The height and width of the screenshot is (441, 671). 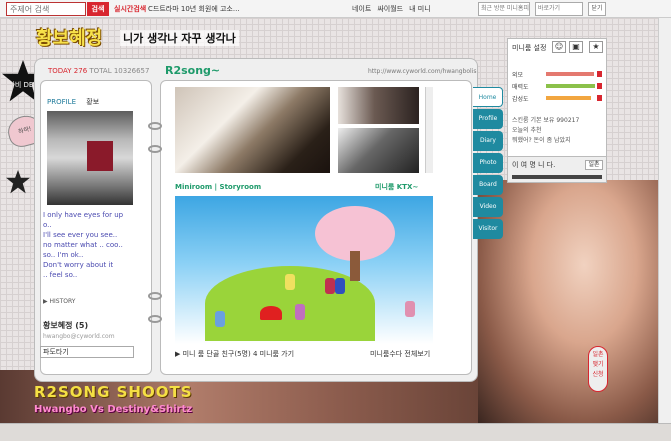 I want to click on status-bar, so click(x=335, y=432).